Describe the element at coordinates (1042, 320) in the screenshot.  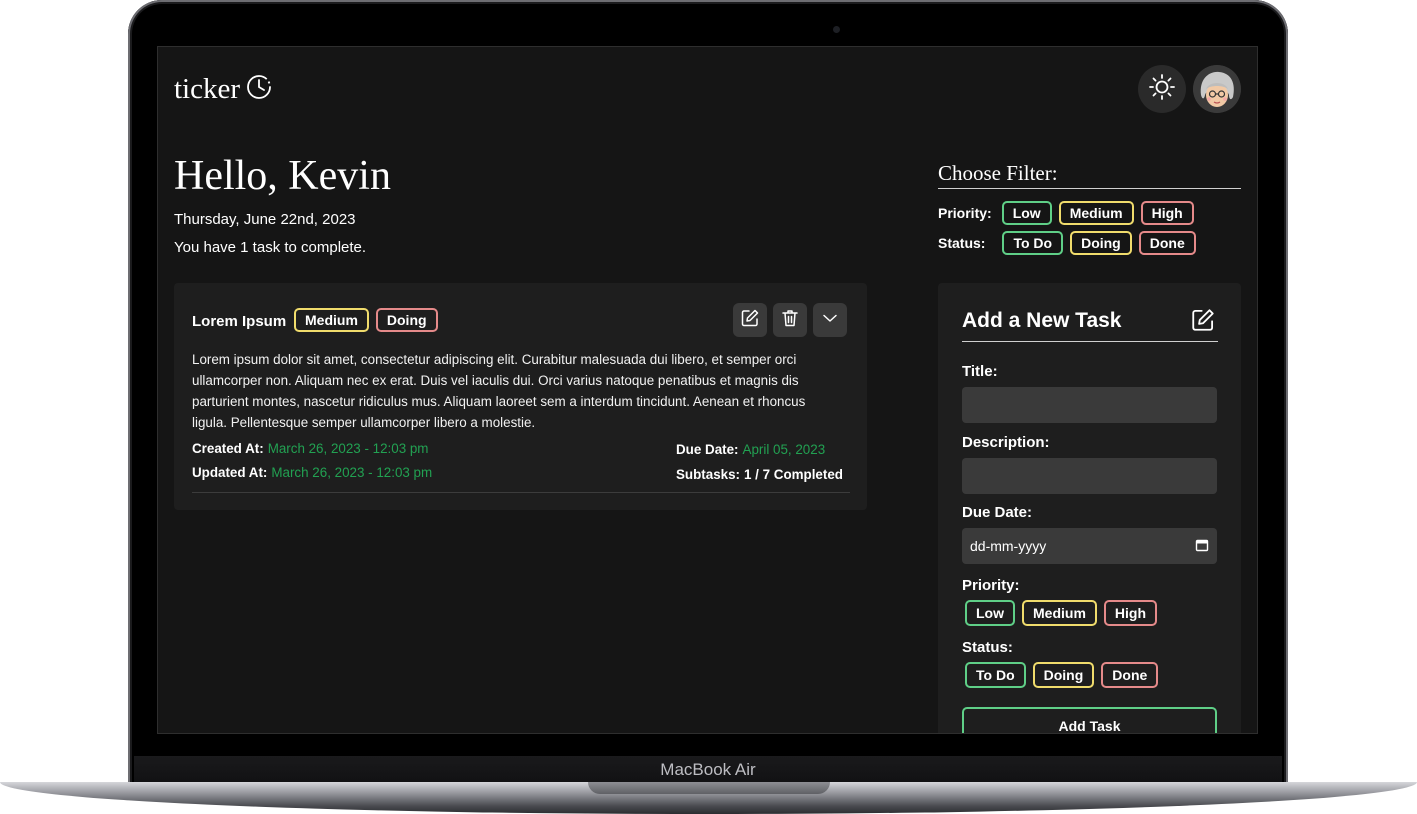
I see `form-title: Add a New Task` at that location.